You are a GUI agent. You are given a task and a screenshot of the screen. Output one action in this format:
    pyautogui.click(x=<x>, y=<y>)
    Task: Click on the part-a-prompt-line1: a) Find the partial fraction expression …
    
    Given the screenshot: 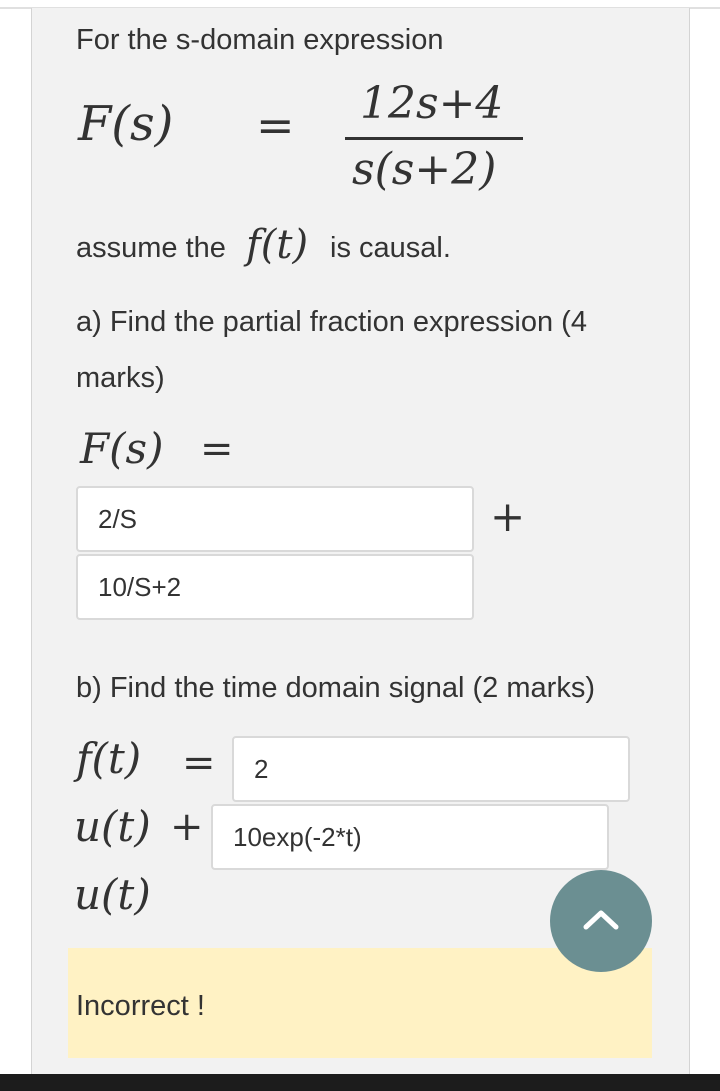 What is the action you would take?
    pyautogui.click(x=331, y=322)
    